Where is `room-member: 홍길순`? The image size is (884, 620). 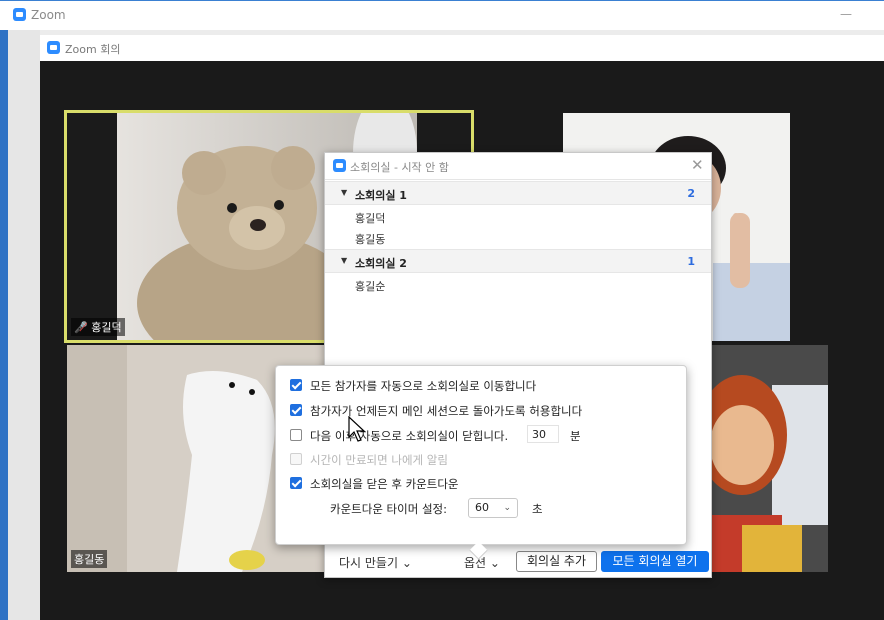
room-member: 홍길순 is located at coordinates (370, 286).